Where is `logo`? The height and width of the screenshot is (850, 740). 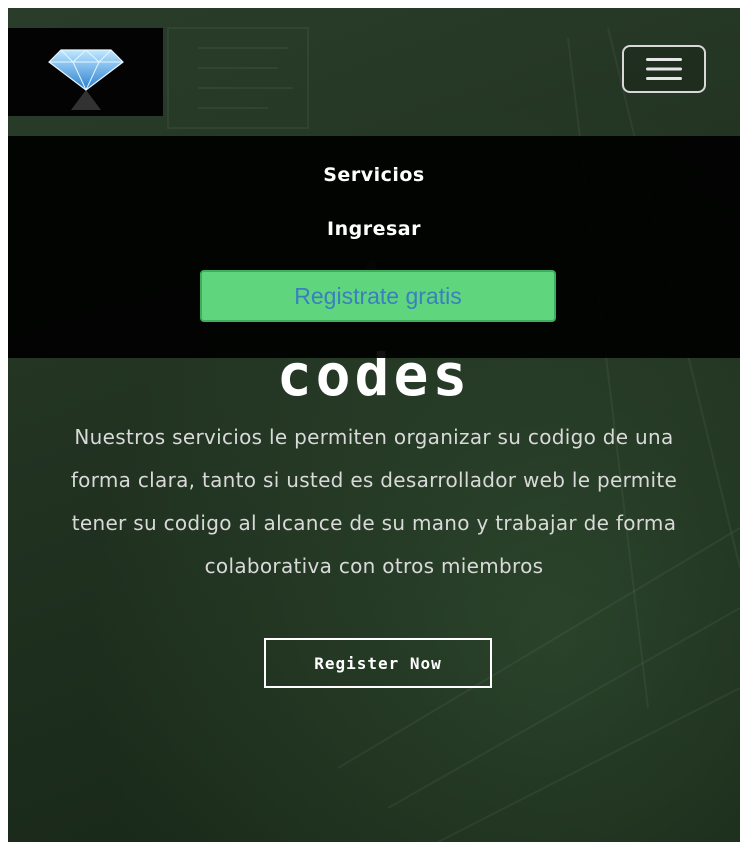
logo is located at coordinates (85, 72).